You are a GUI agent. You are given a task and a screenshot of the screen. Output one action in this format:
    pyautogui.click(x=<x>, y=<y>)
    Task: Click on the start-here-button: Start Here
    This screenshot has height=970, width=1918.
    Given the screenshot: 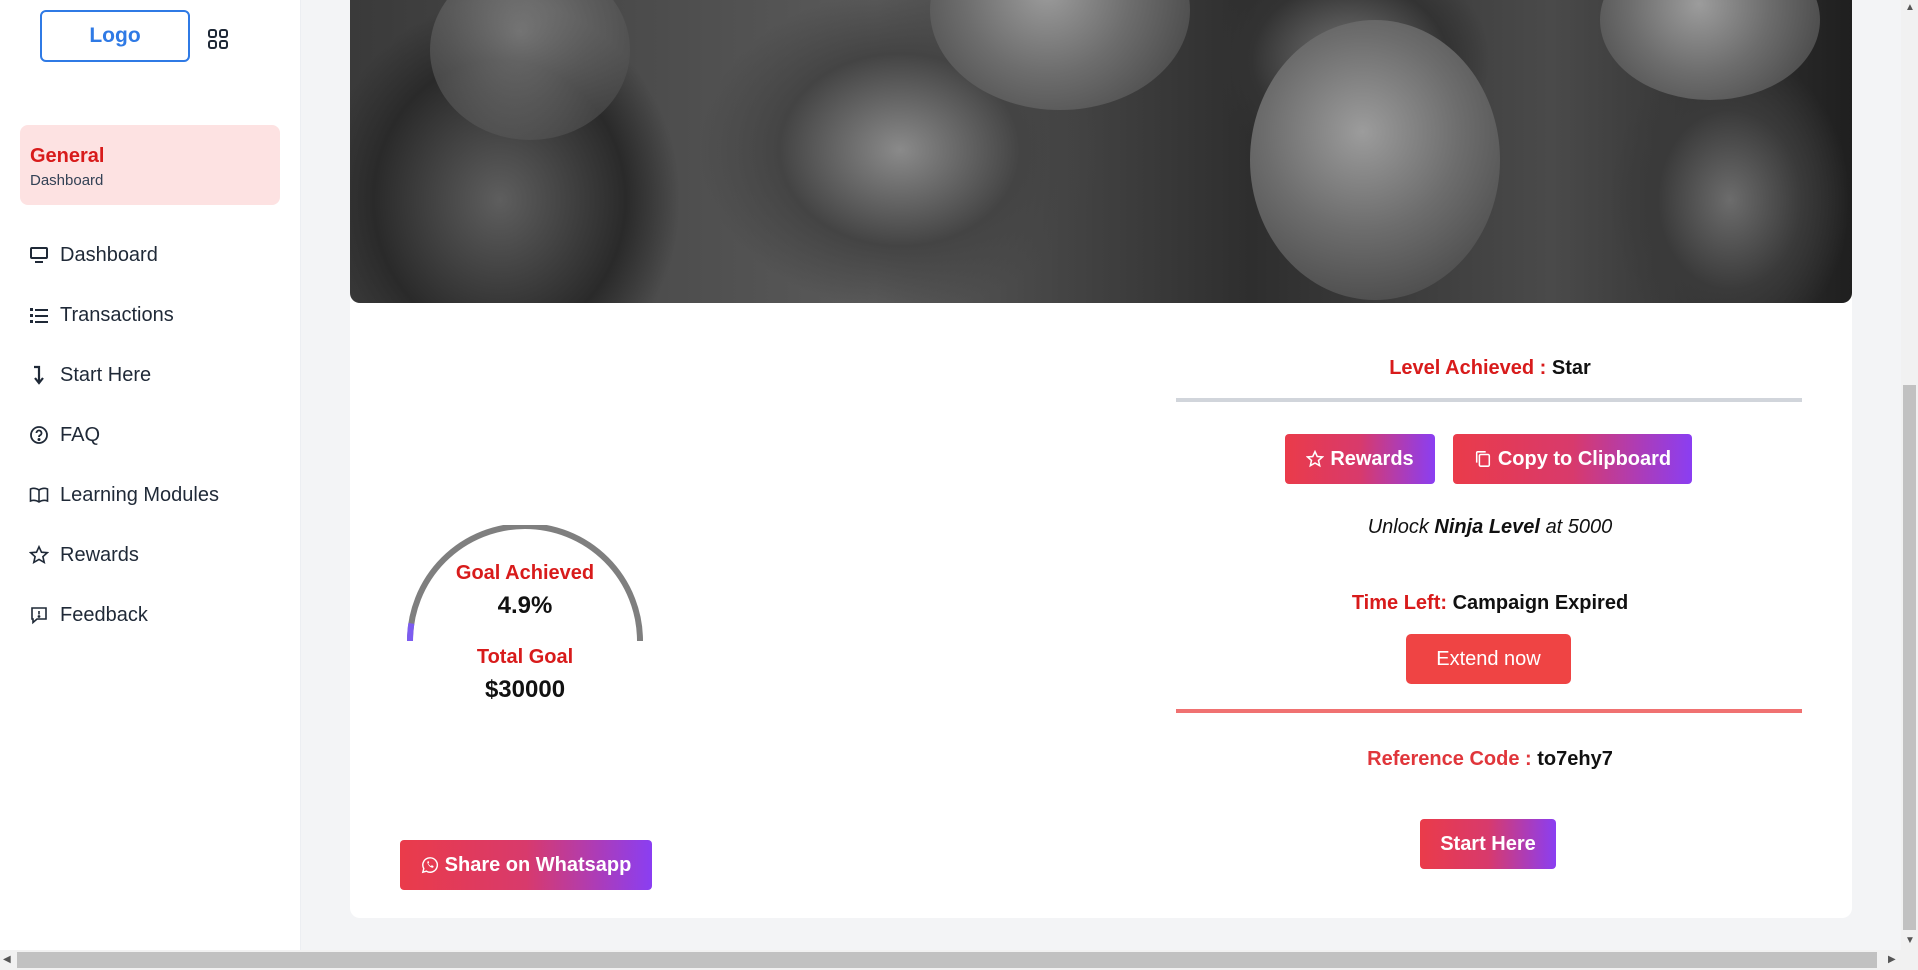 What is the action you would take?
    pyautogui.click(x=1488, y=844)
    